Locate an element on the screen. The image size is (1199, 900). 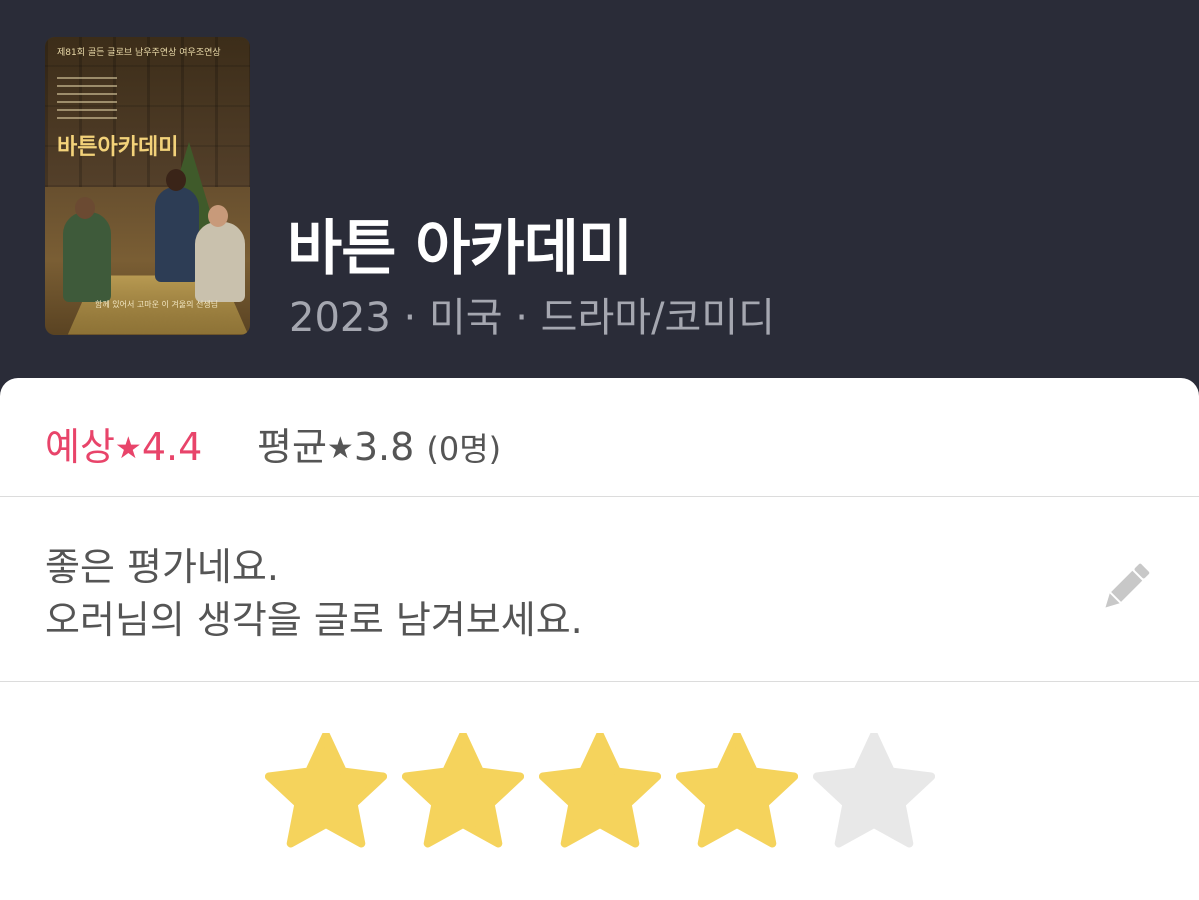
comment-prompt-line1: 좋은 평가네요. is located at coordinates (162, 567).